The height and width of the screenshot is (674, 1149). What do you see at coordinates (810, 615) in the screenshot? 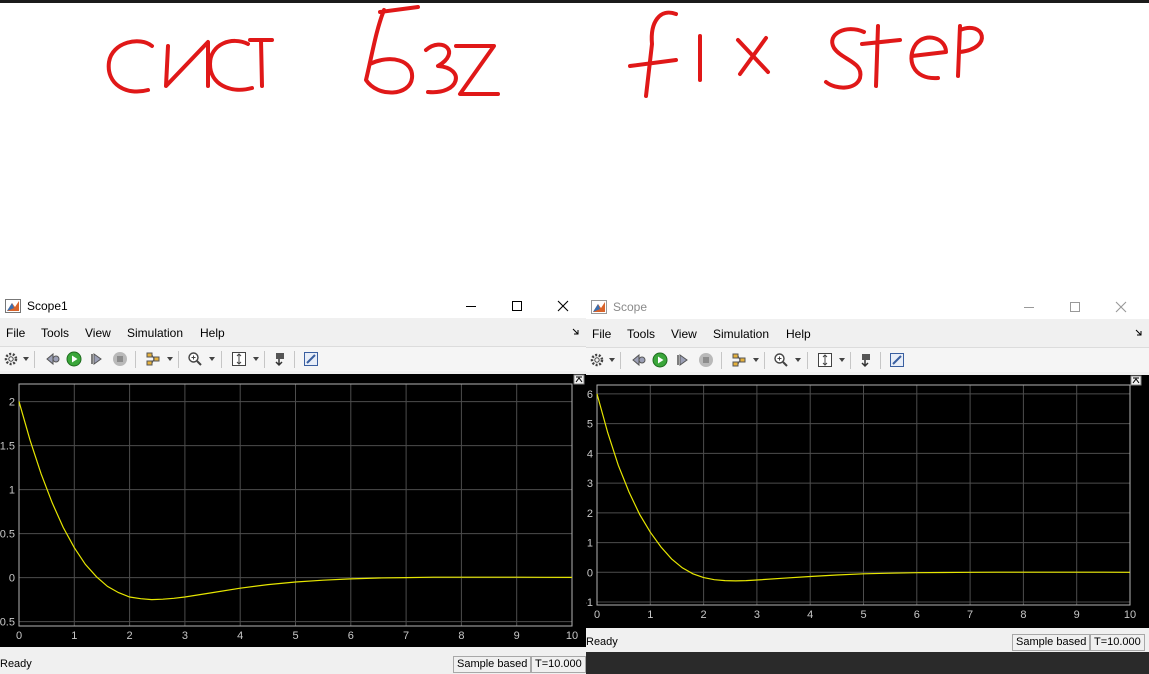
I see `x-tick-label: 4` at bounding box center [810, 615].